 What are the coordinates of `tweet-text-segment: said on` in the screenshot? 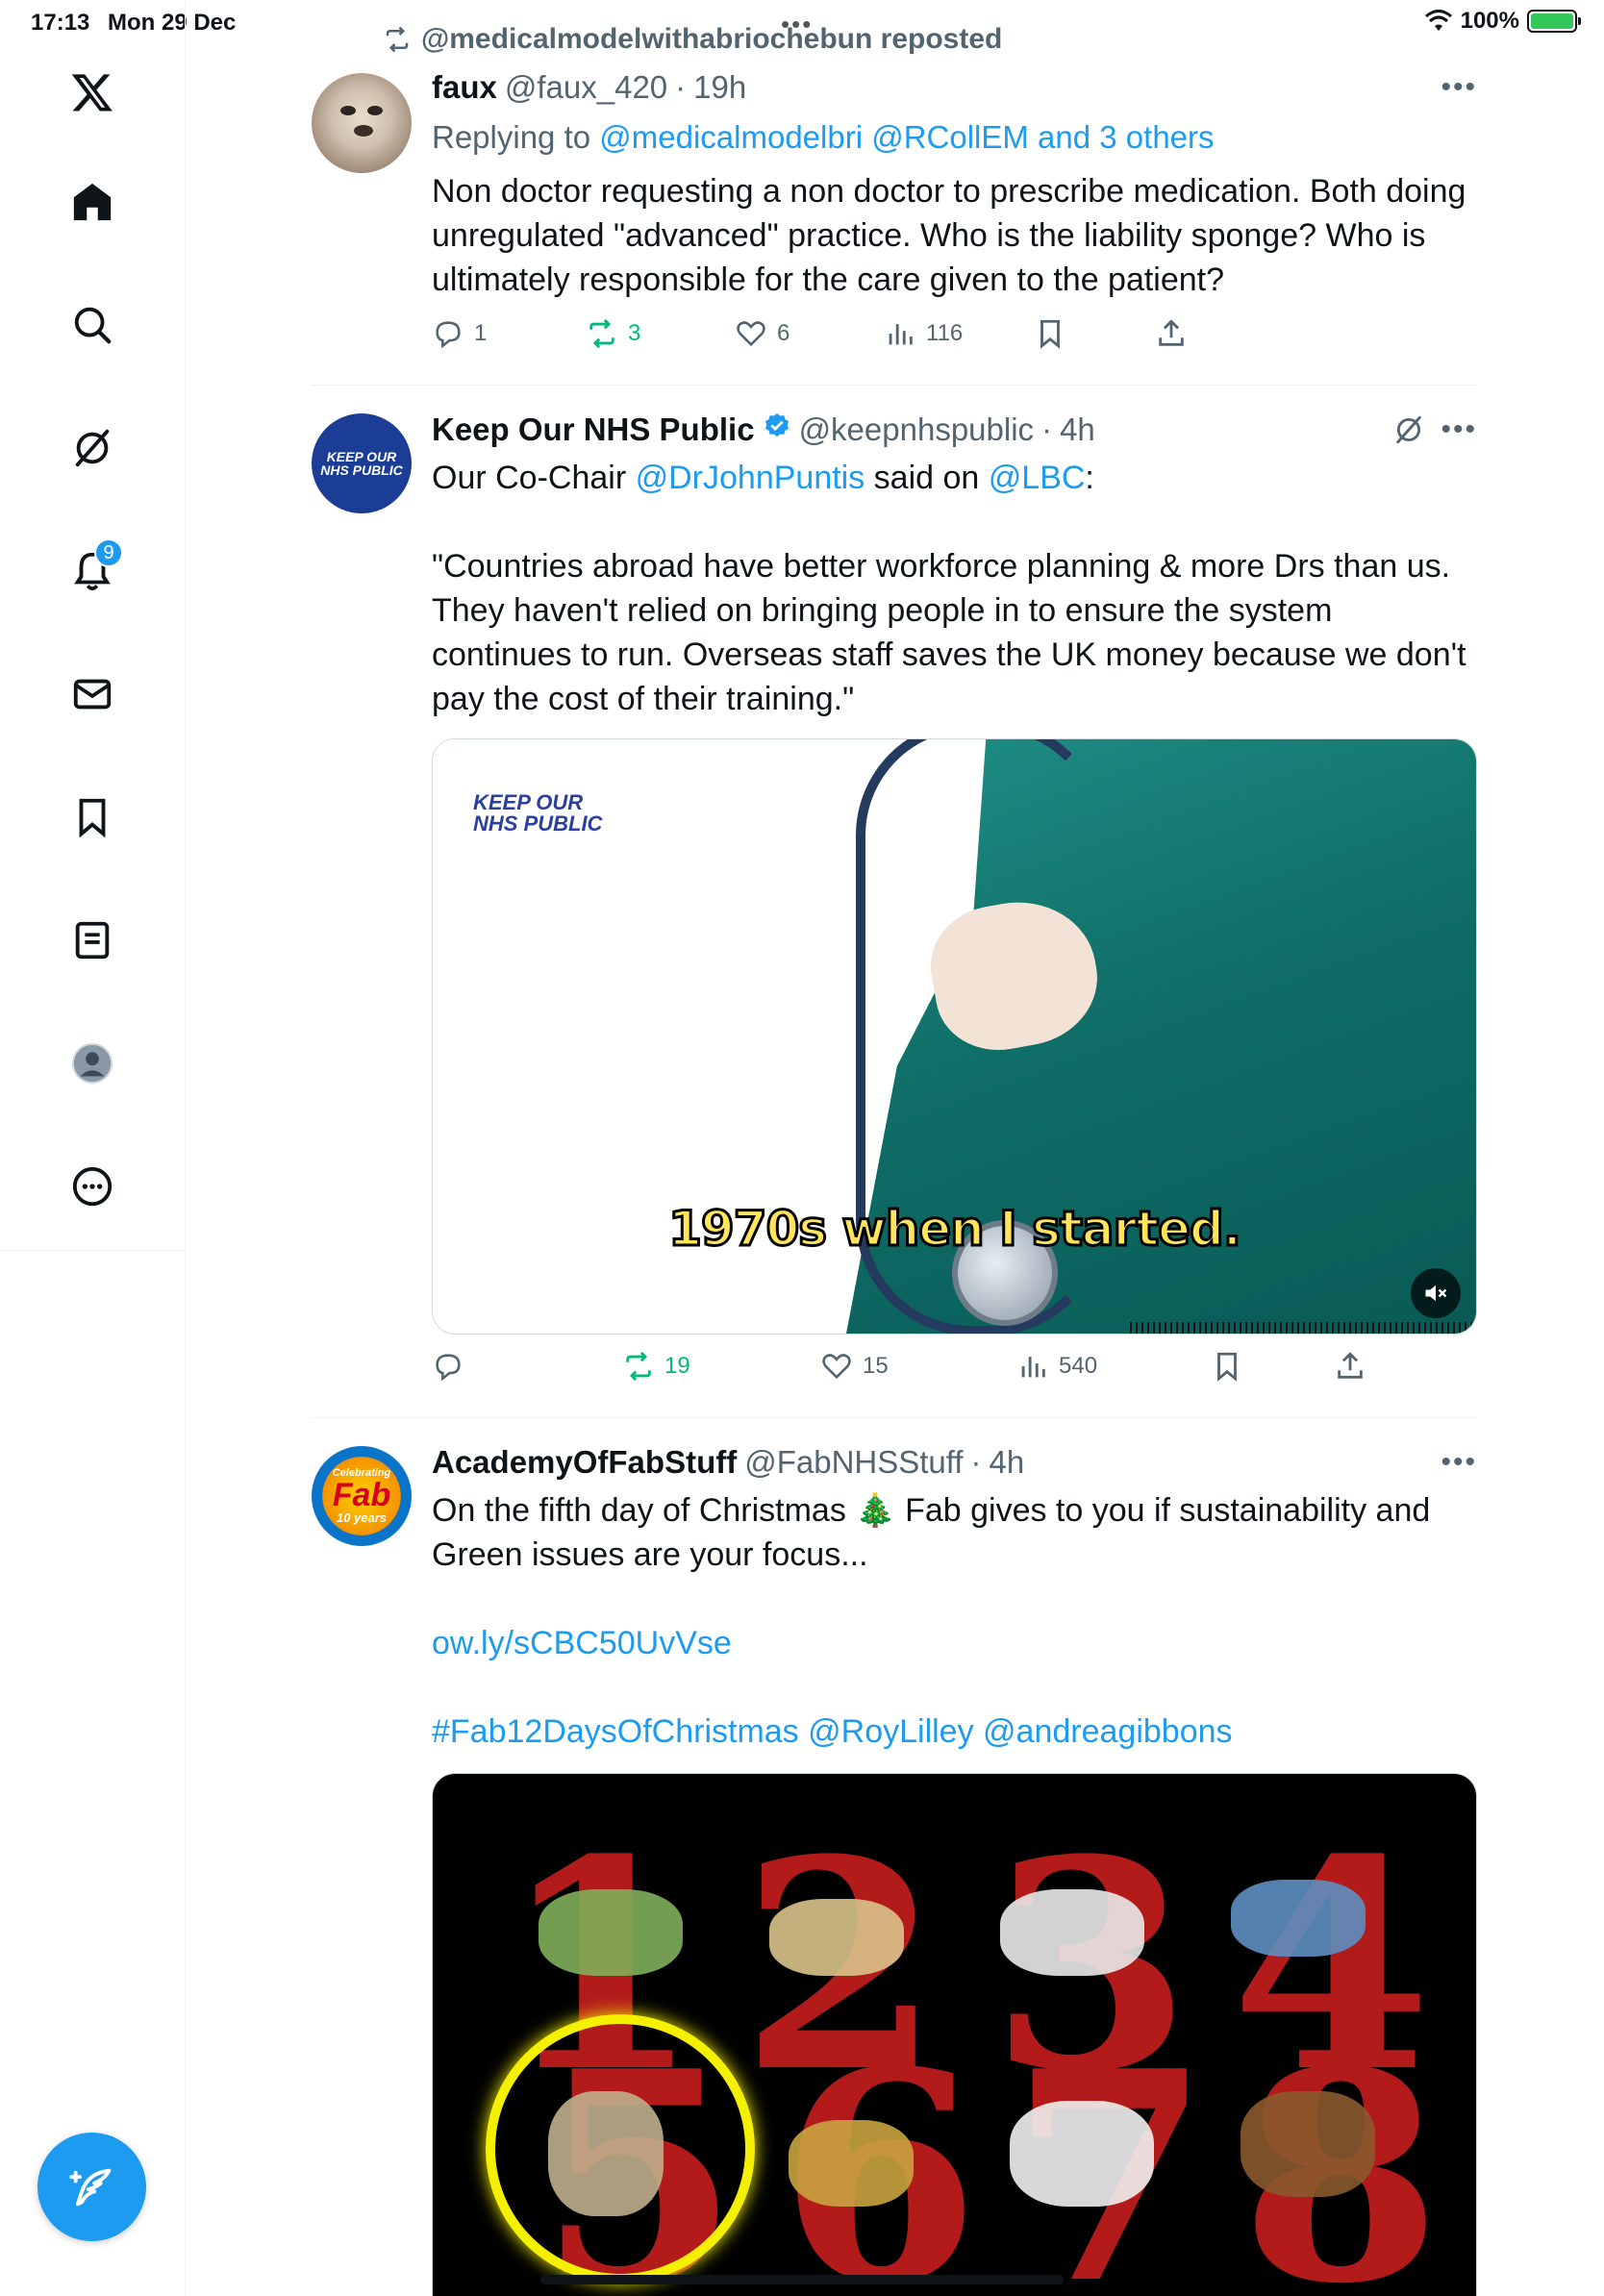 It's located at (927, 478).